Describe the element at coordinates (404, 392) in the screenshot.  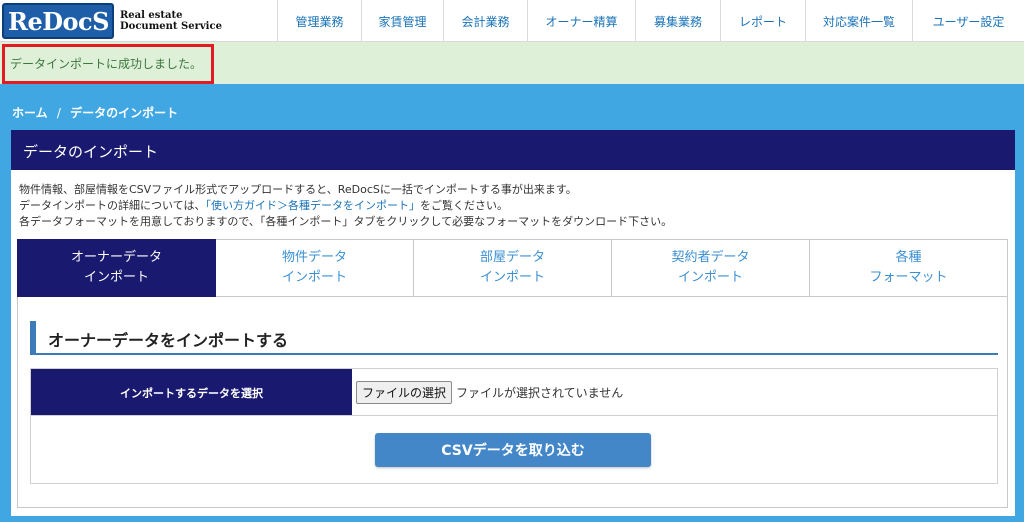
I see `file-select-button: ファイルの選択` at that location.